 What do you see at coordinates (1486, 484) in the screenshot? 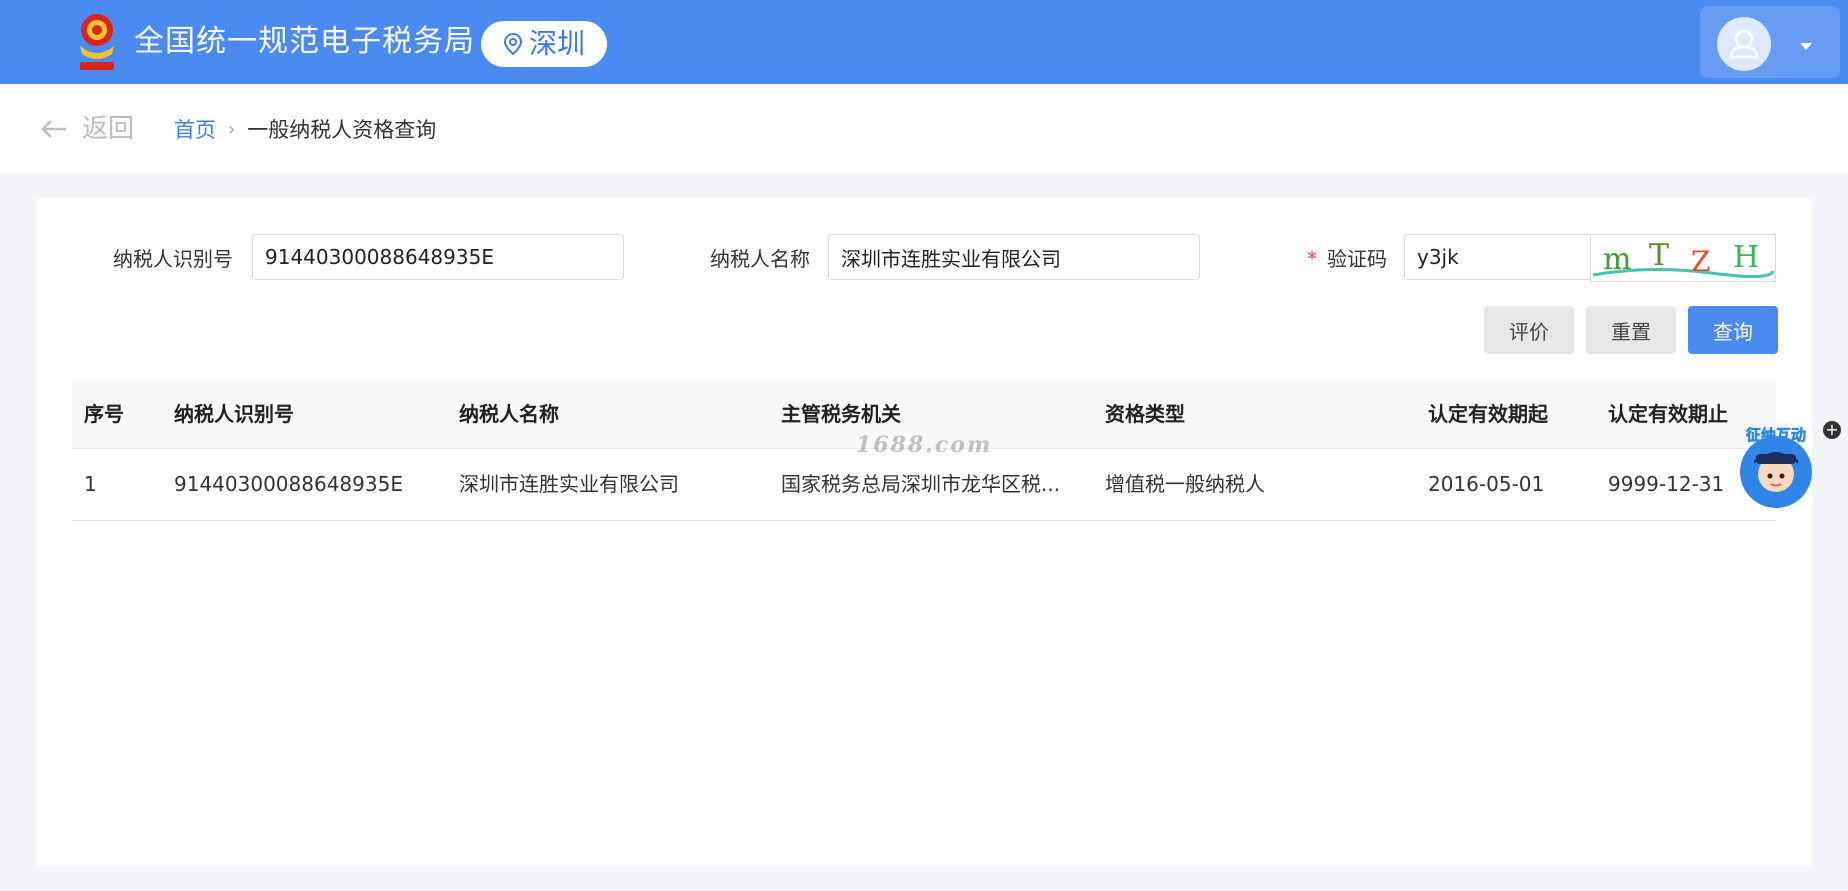
I see `cell-valid-from: 2016-05-01` at bounding box center [1486, 484].